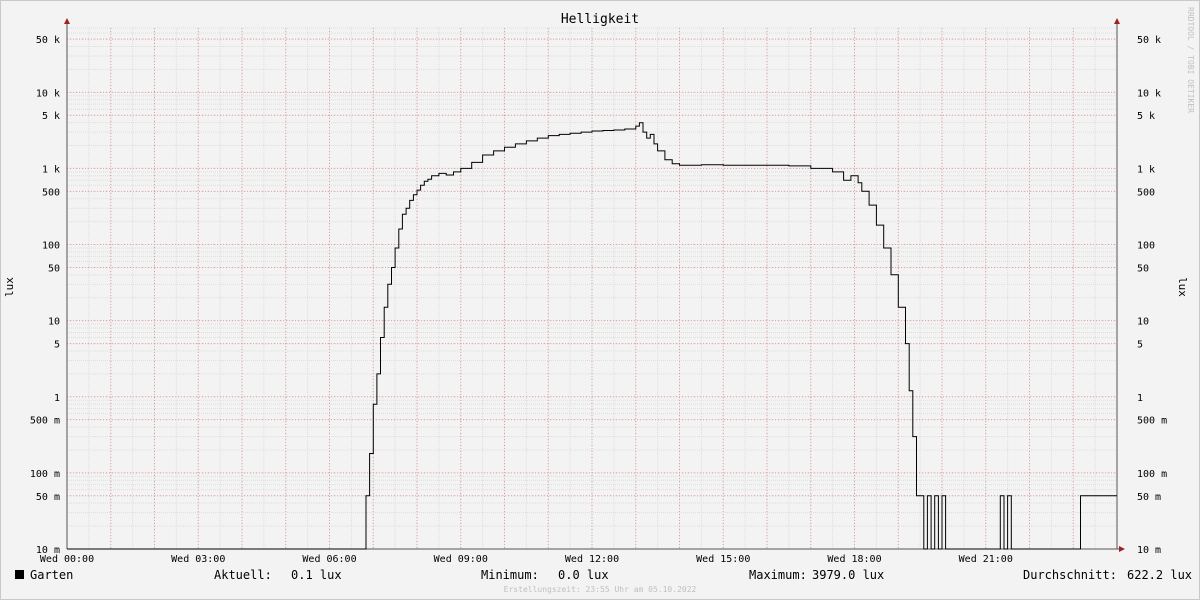 The image size is (1200, 600). I want to click on x-tick-label: Wed 09:00, so click(461, 559).